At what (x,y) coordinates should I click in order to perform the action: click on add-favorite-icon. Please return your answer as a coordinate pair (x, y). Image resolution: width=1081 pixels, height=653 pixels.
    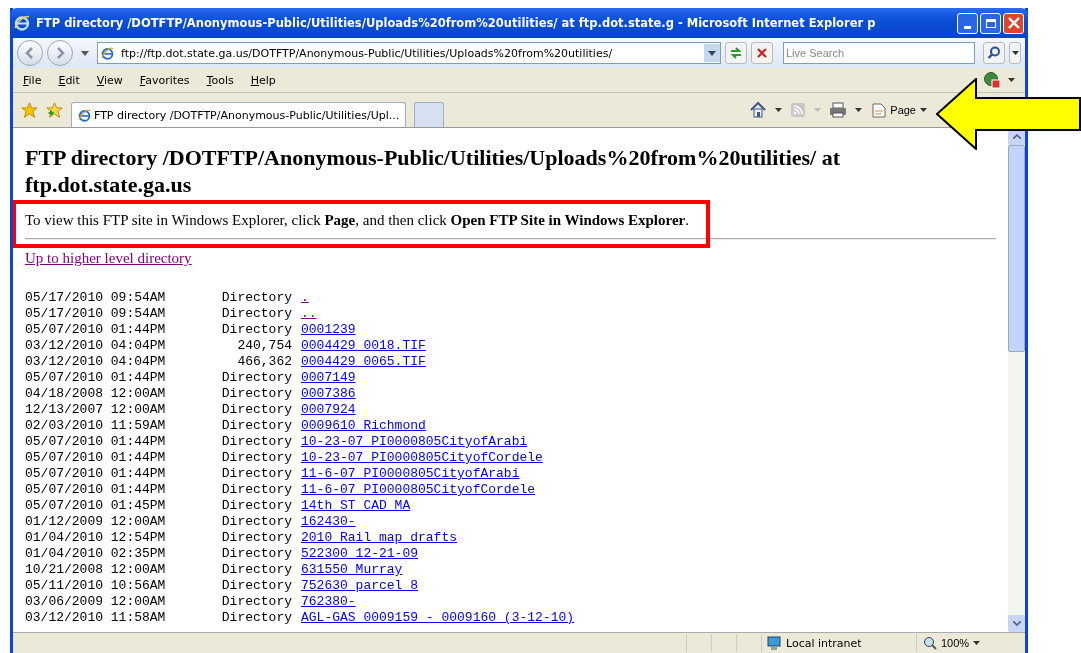
    Looking at the image, I should click on (54, 110).